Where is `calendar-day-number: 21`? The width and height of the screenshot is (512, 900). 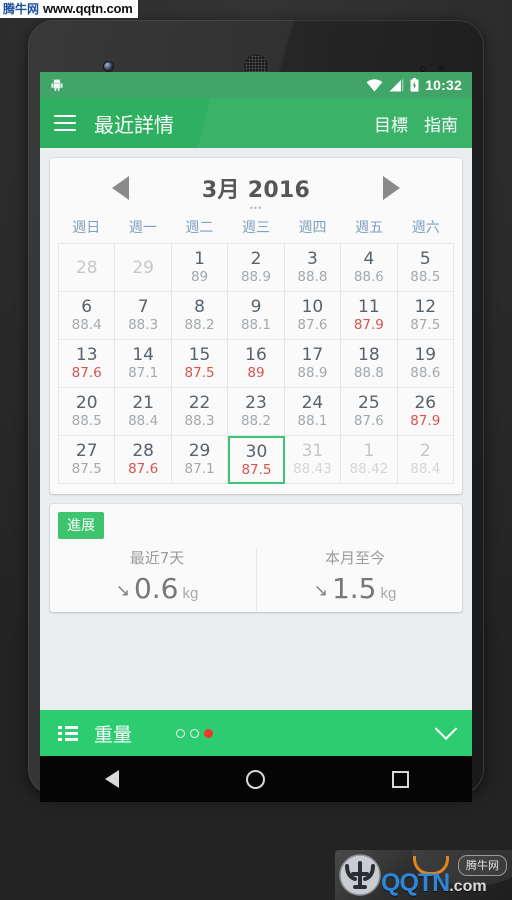
calendar-day-number: 21 is located at coordinates (143, 403).